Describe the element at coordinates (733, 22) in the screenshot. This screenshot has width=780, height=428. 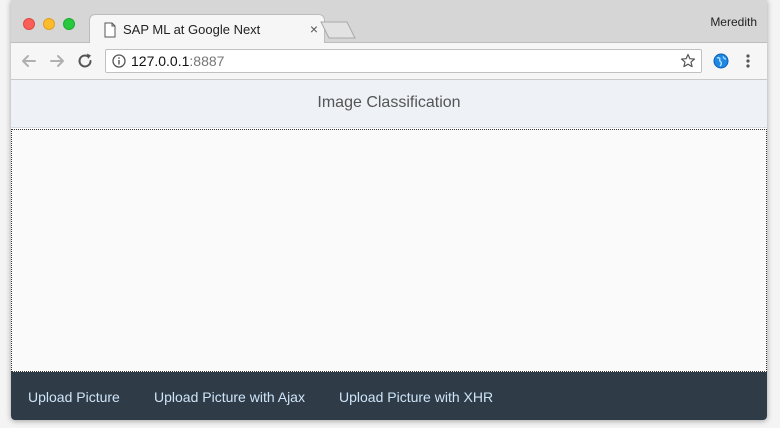
I see `profile-name: Meredith` at that location.